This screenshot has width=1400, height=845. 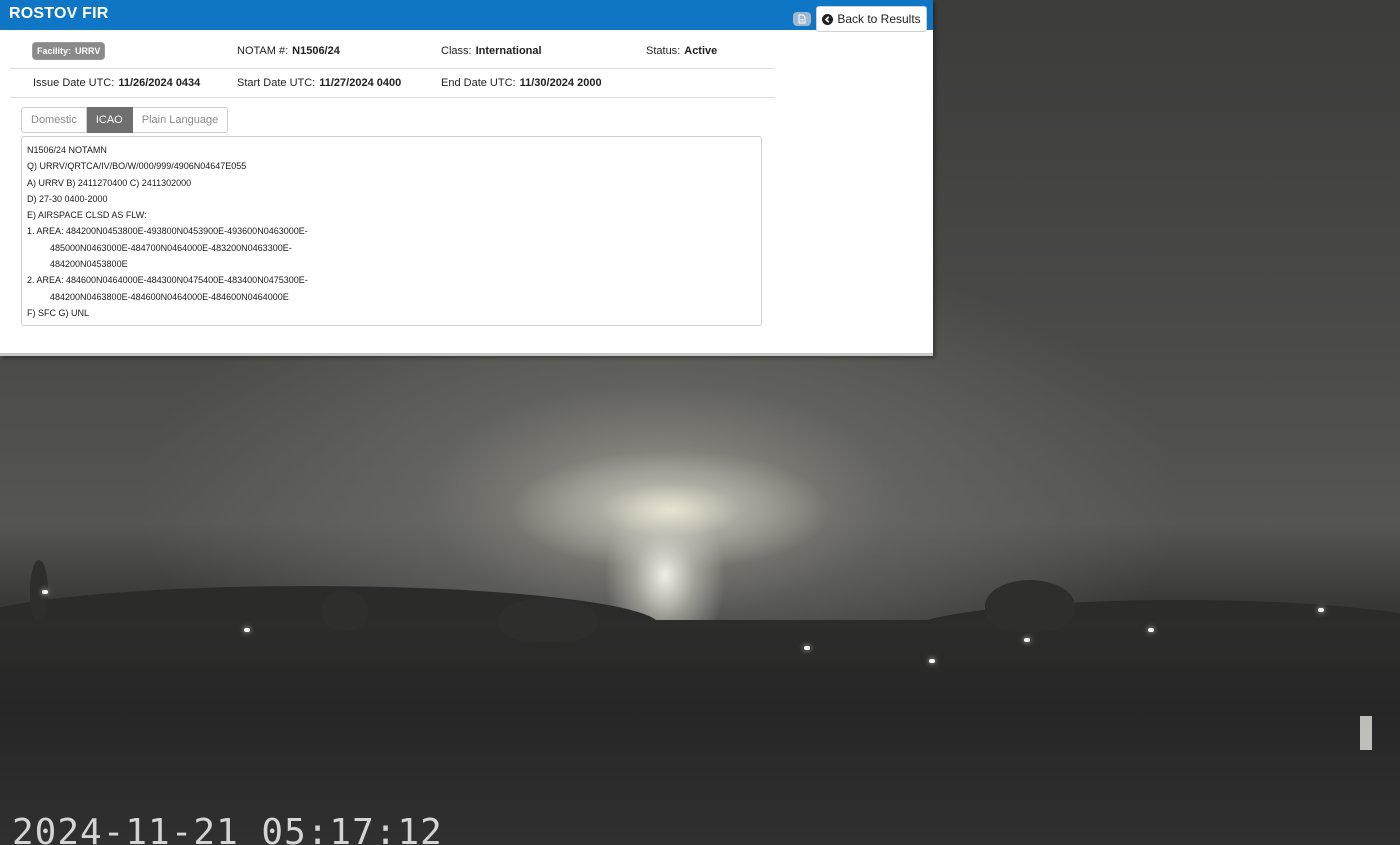 I want to click on document-icon, so click(x=802, y=19).